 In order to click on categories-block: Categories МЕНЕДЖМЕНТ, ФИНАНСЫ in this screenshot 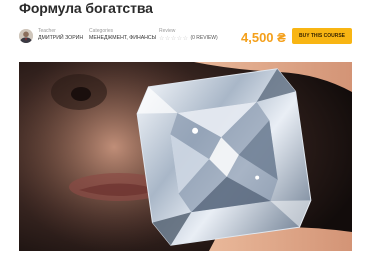, I will do `click(122, 35)`.